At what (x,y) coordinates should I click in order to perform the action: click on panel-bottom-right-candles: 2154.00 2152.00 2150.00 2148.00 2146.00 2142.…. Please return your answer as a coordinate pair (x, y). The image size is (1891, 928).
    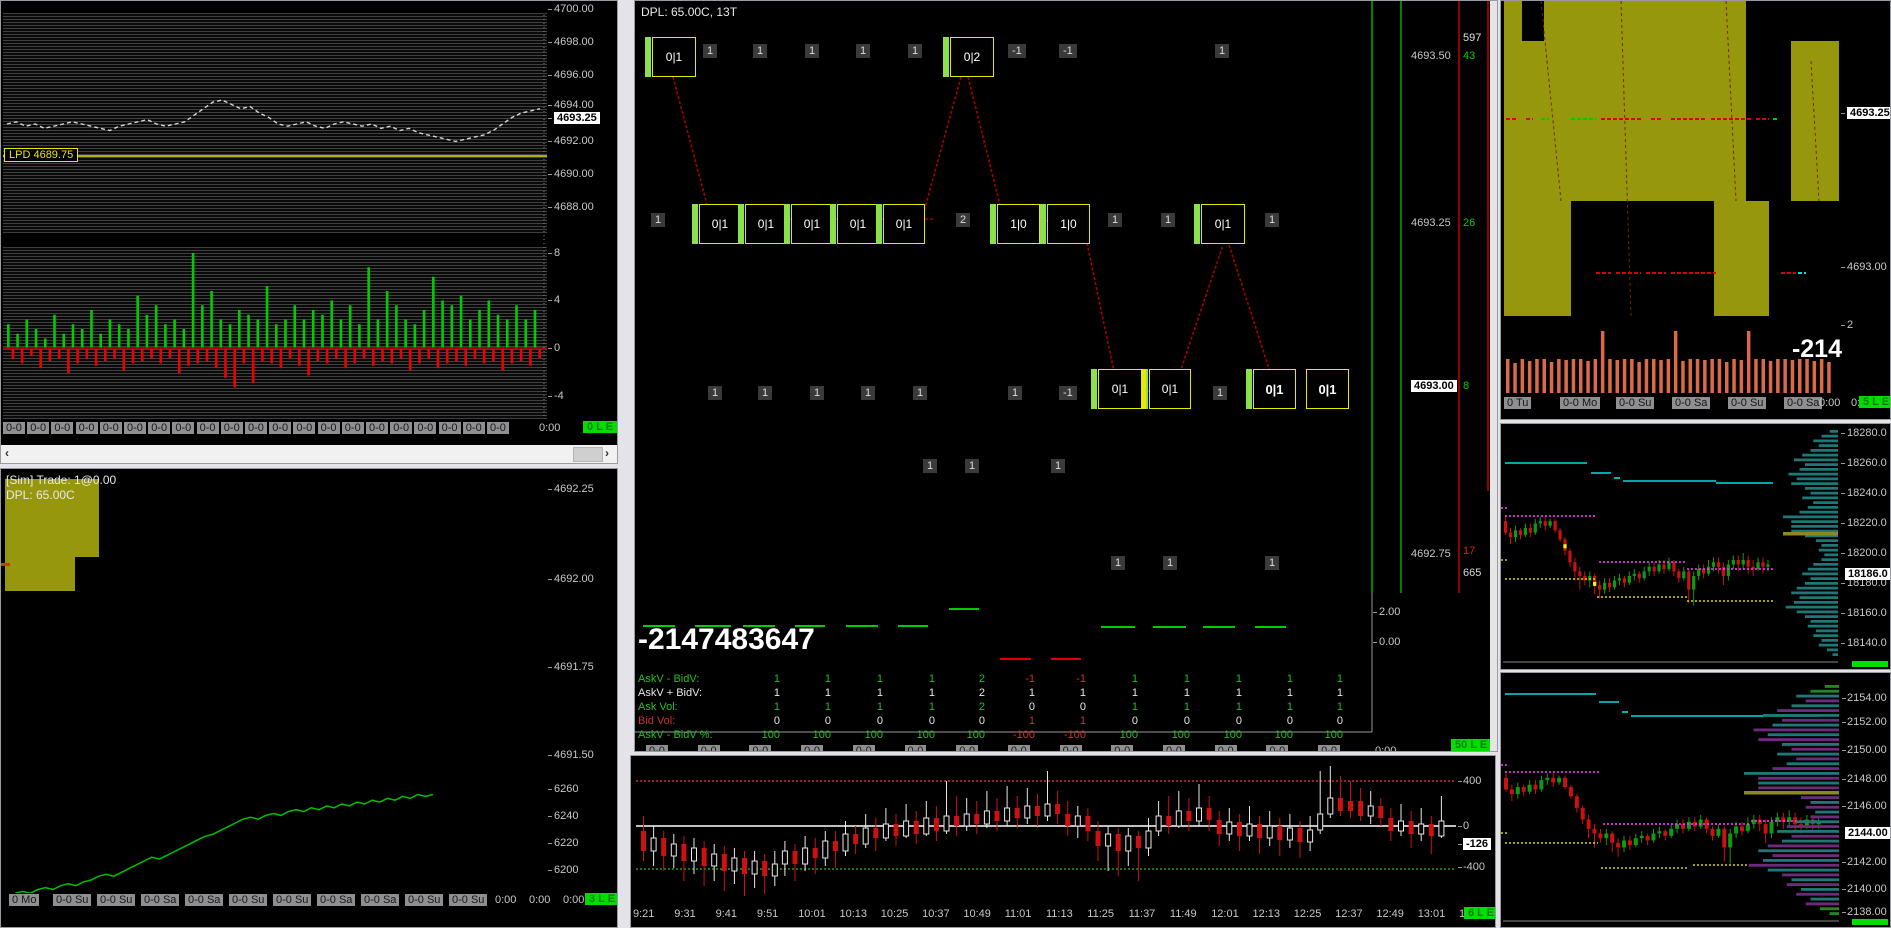
    Looking at the image, I should click on (1695, 800).